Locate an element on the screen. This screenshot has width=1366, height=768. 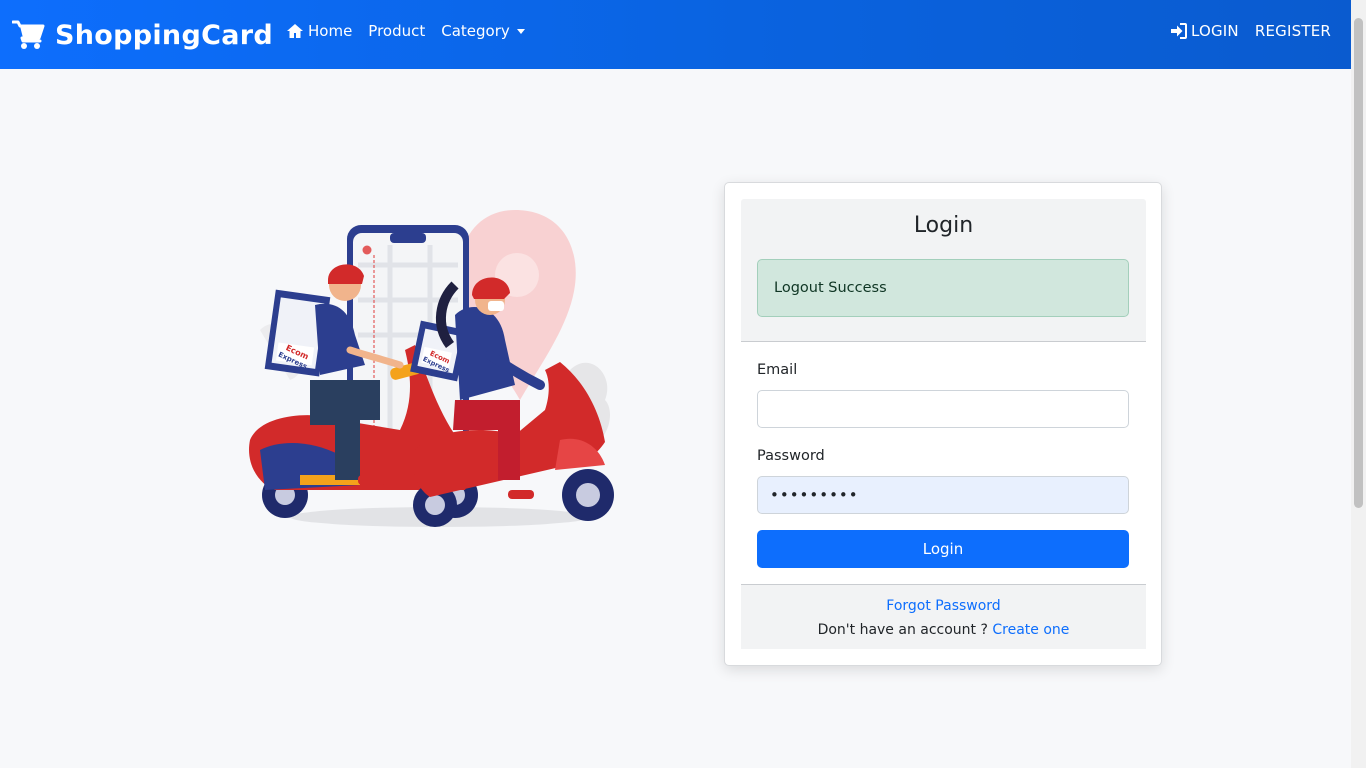
nav-login-label: LOGIN is located at coordinates (1214, 31).